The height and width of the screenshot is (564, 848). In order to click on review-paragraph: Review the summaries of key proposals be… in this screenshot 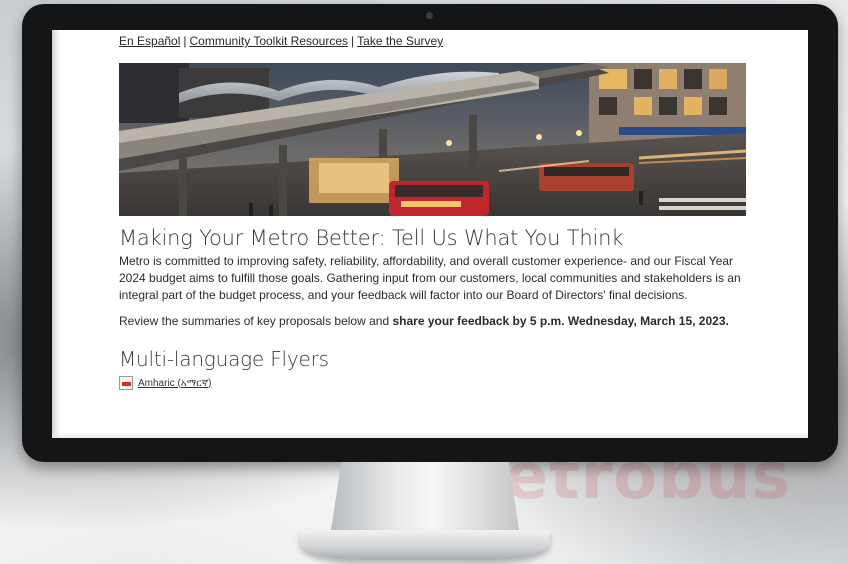, I will do `click(434, 321)`.